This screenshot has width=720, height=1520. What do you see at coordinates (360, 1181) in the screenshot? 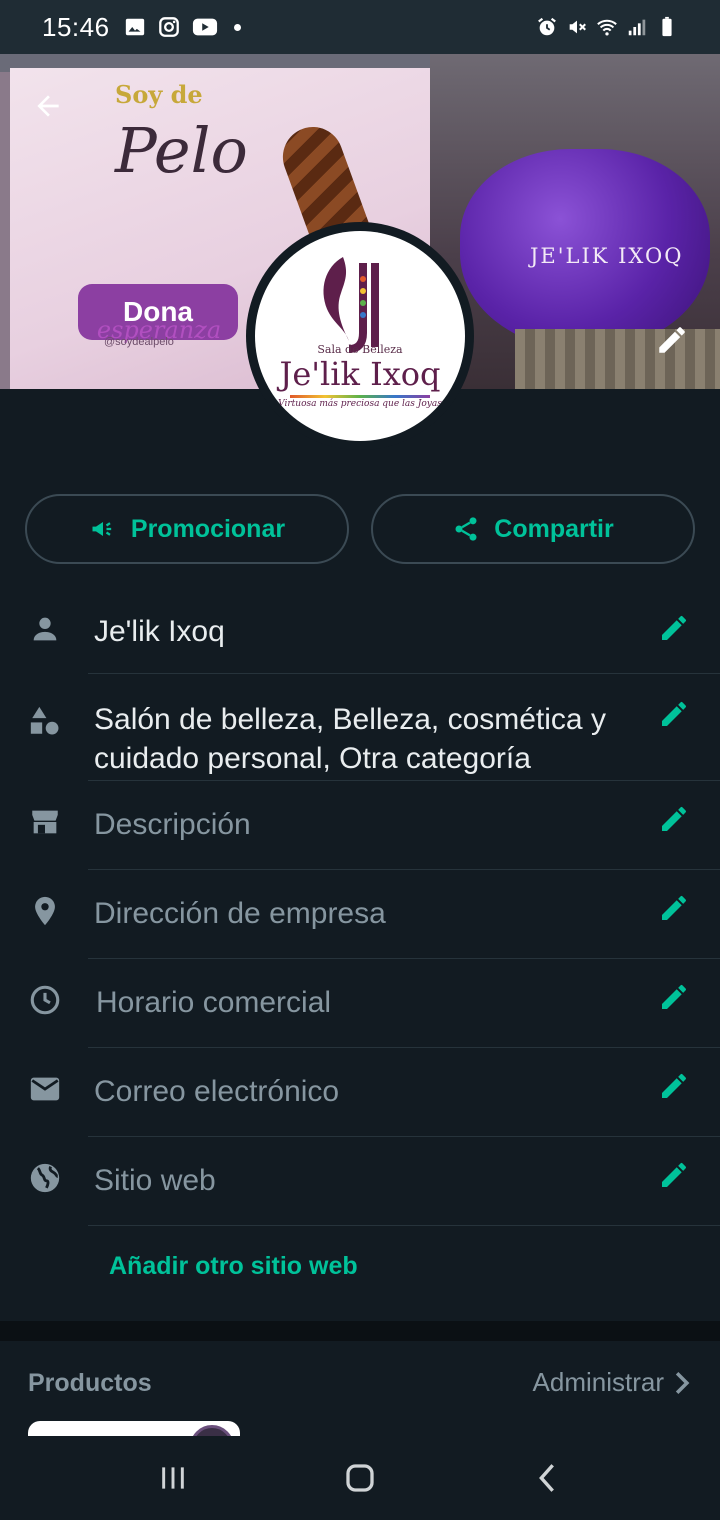
I see `website-row: Sitio web` at bounding box center [360, 1181].